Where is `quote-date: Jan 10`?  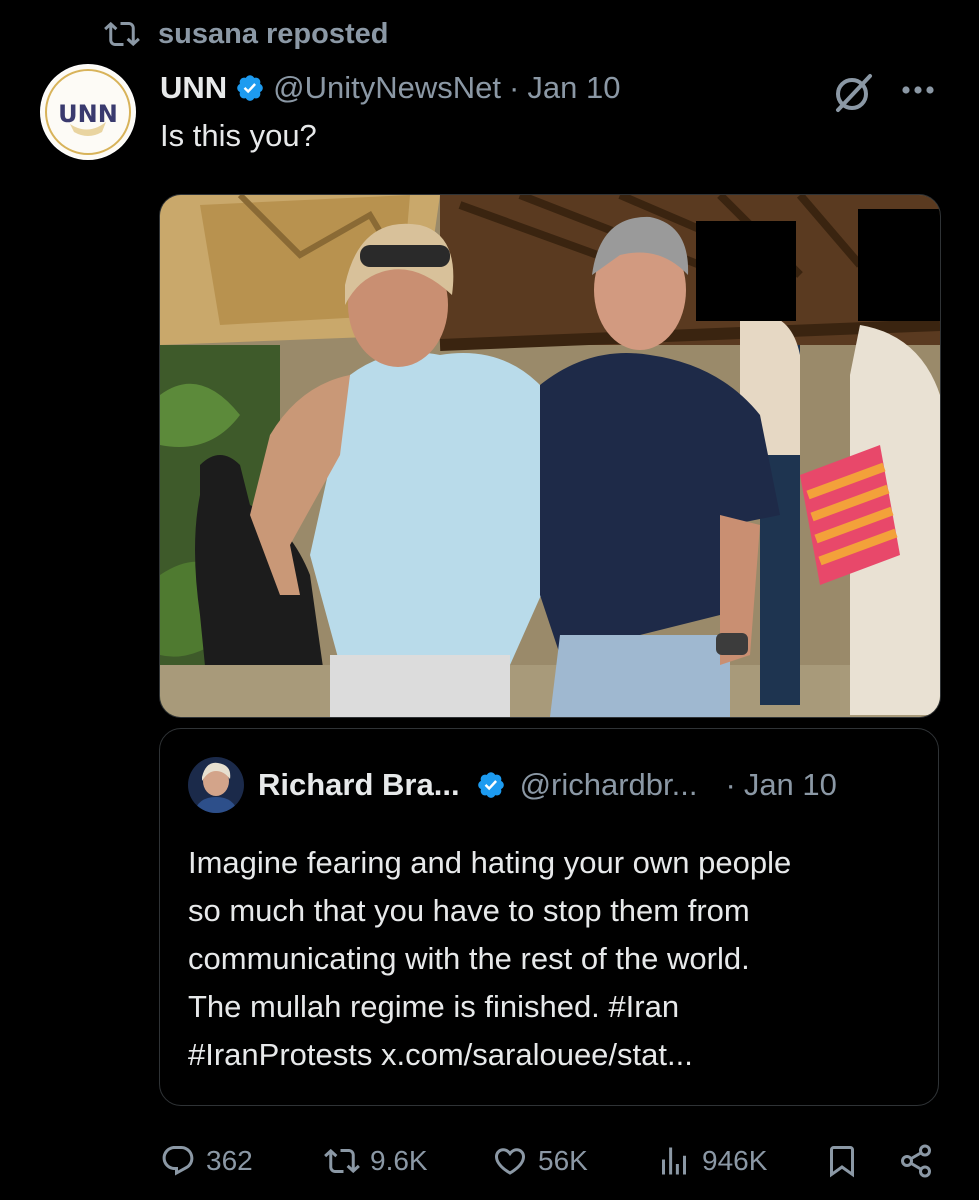
quote-date: Jan 10 is located at coordinates (790, 785).